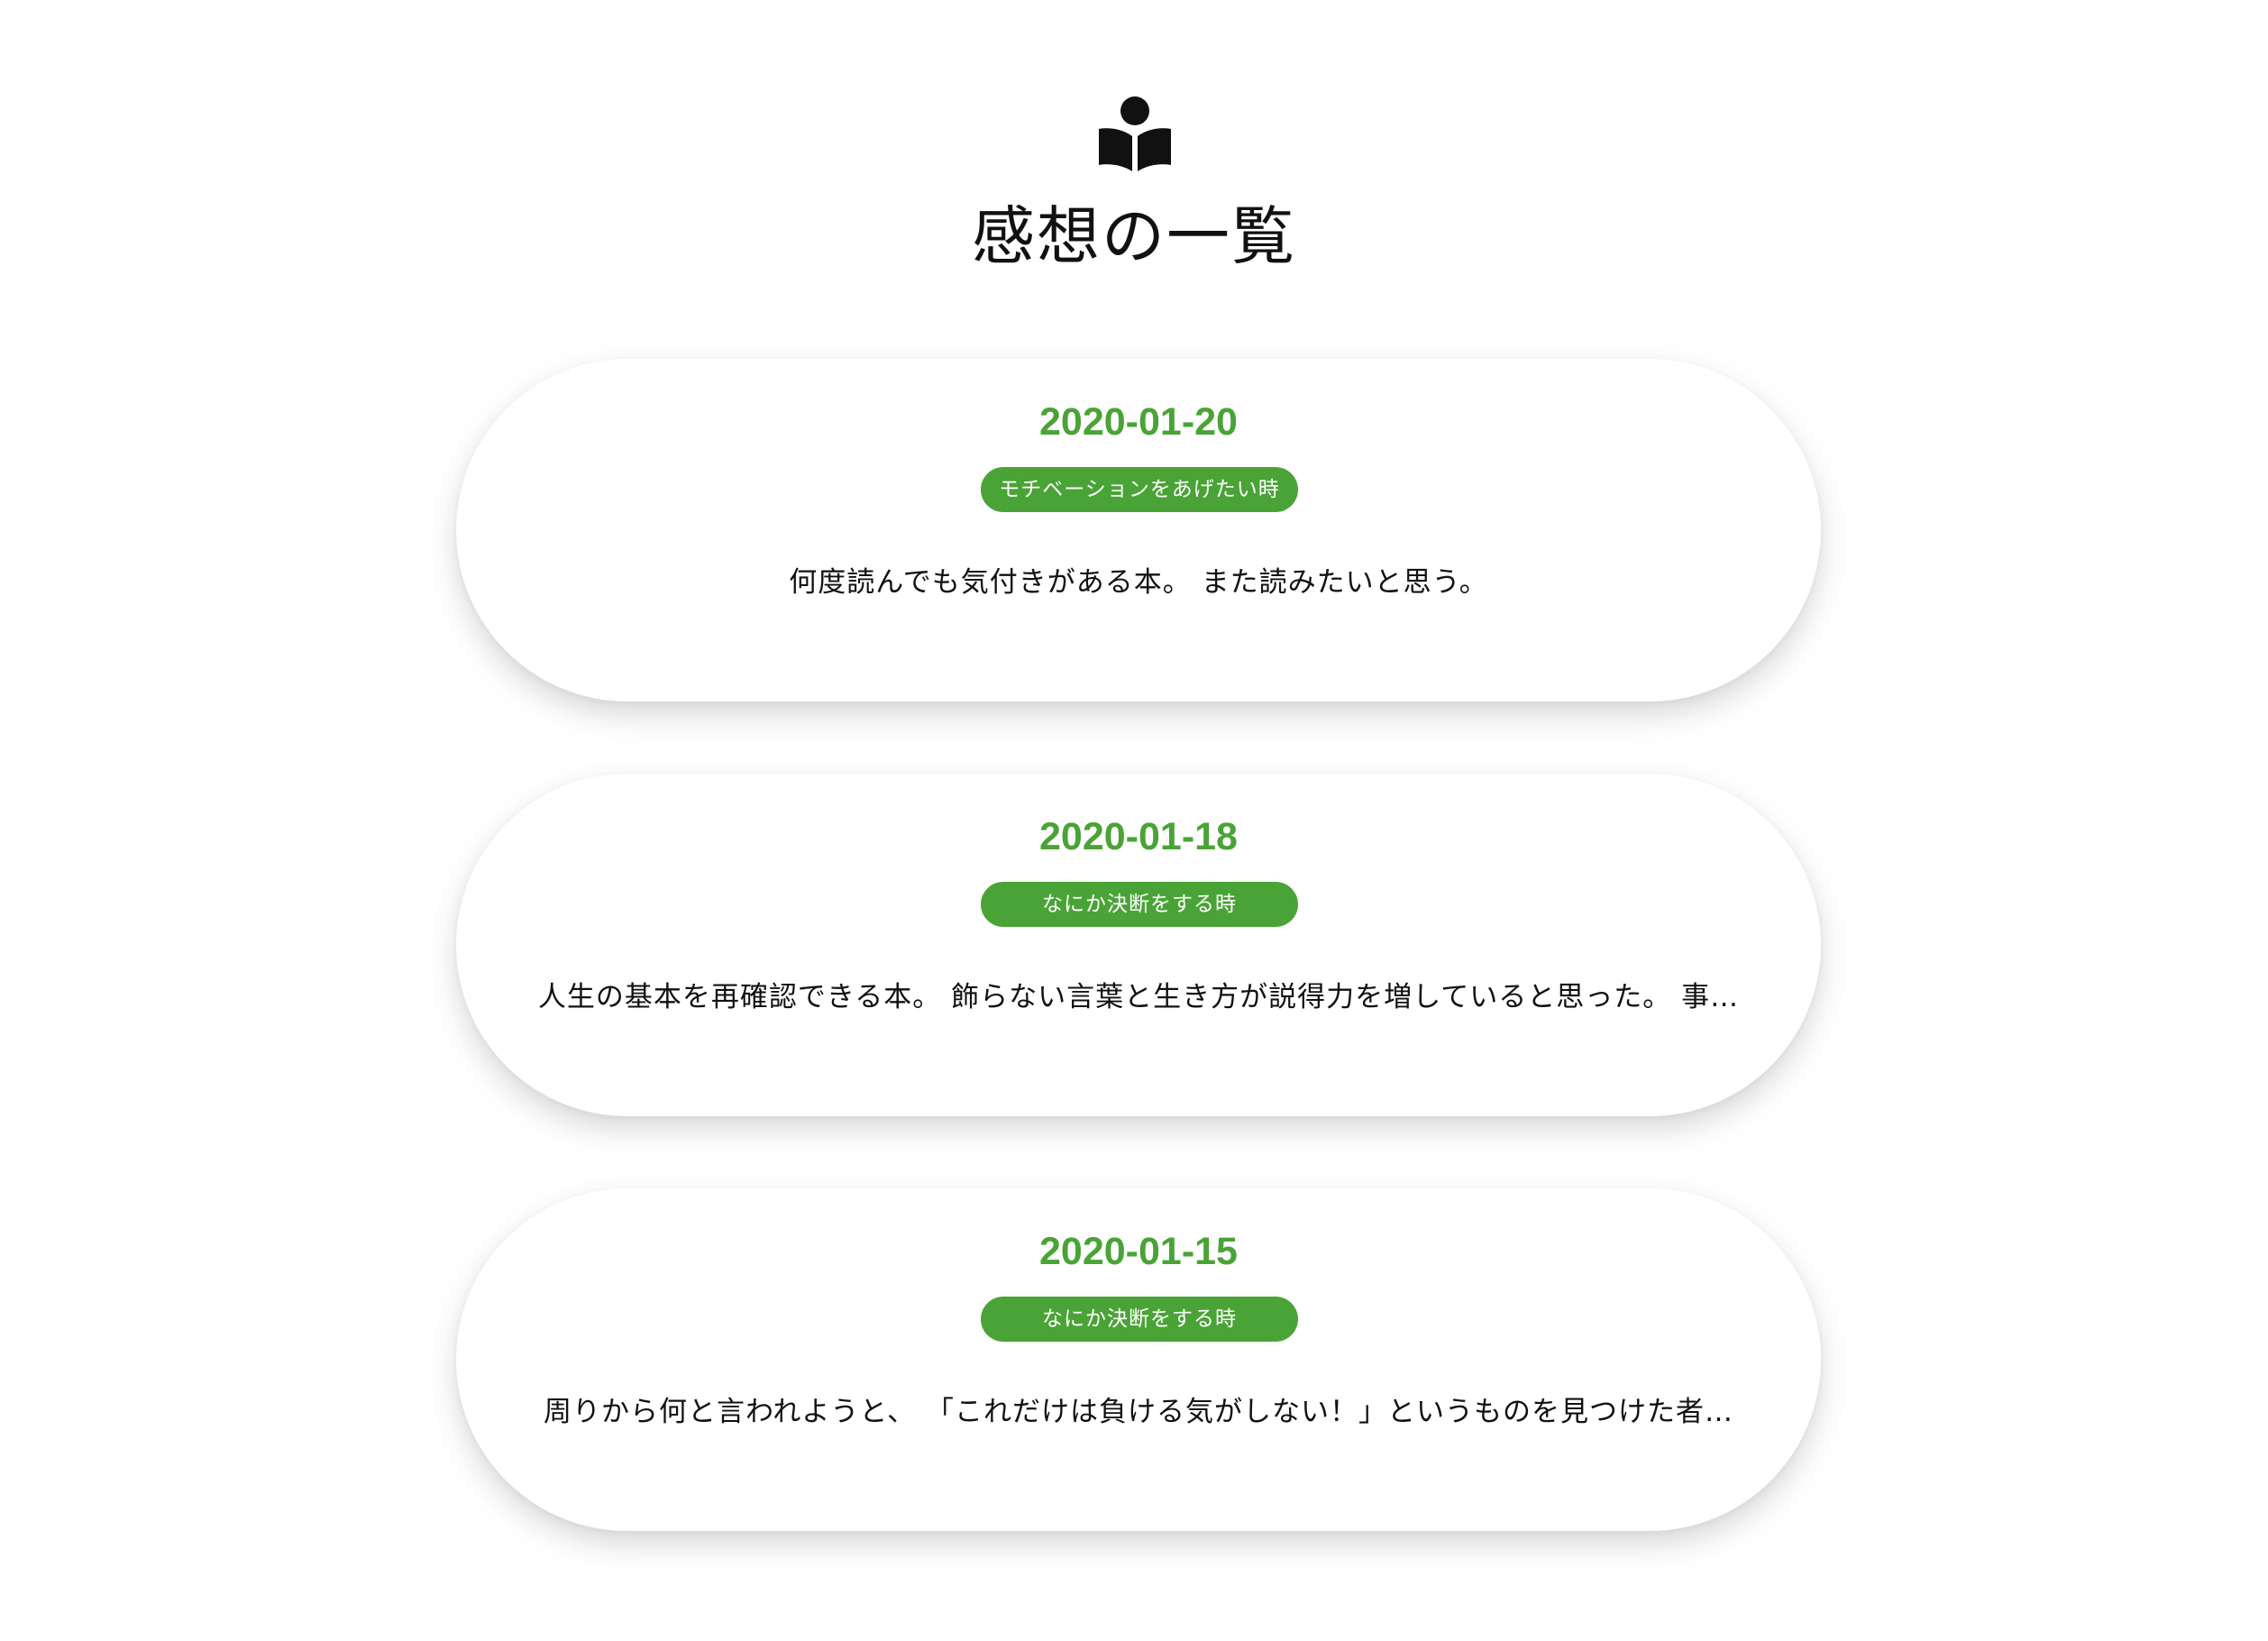 The width and height of the screenshot is (2268, 1641). Describe the element at coordinates (1139, 836) in the screenshot. I see `review-date: 2020-01-18` at that location.